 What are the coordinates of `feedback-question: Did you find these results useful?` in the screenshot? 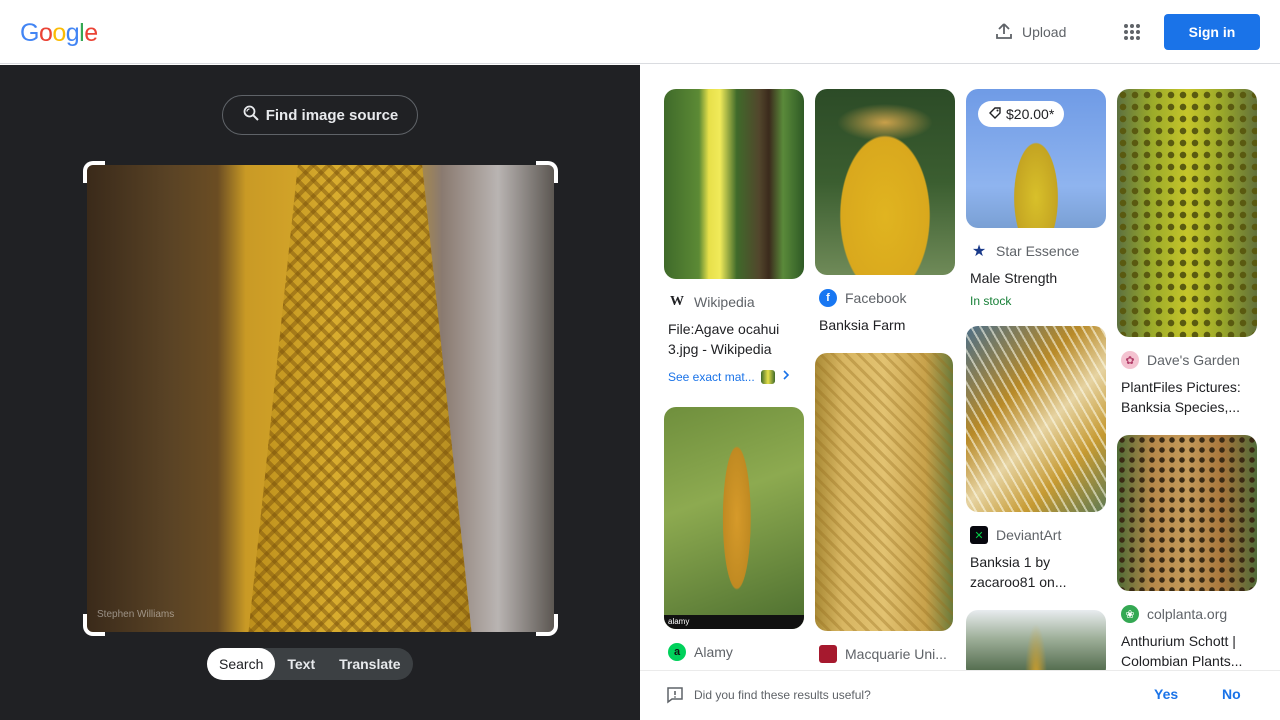 It's located at (782, 695).